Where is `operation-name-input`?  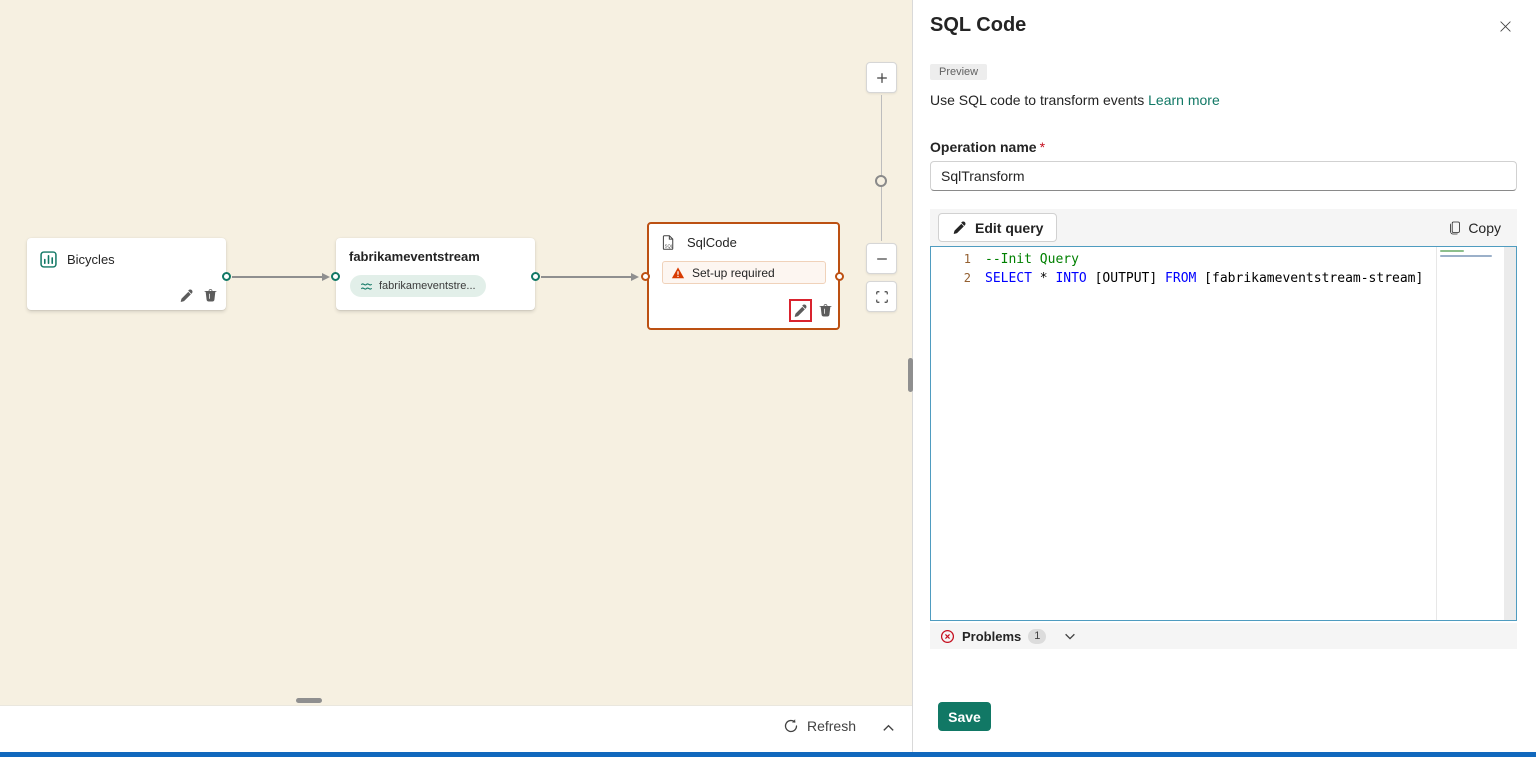
operation-name-input is located at coordinates (1223, 176).